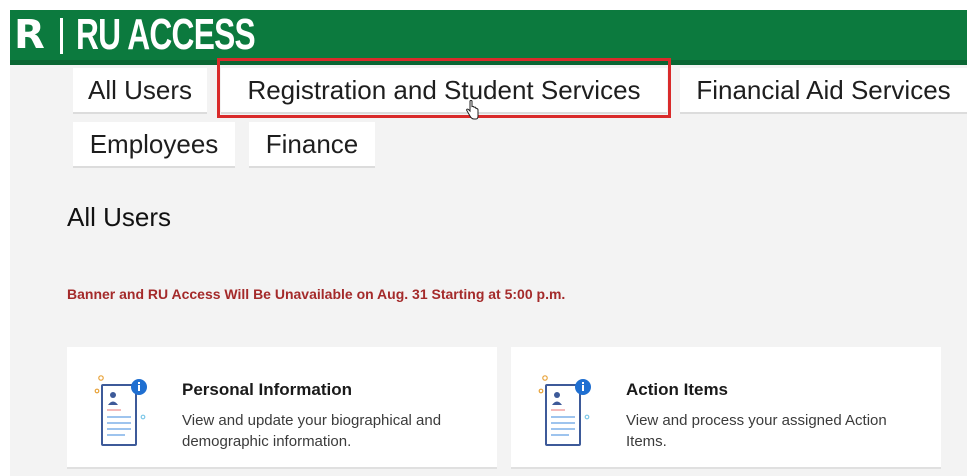 The image size is (967, 476). Describe the element at coordinates (166, 35) in the screenshot. I see `brand-title: RU ACCESS` at that location.